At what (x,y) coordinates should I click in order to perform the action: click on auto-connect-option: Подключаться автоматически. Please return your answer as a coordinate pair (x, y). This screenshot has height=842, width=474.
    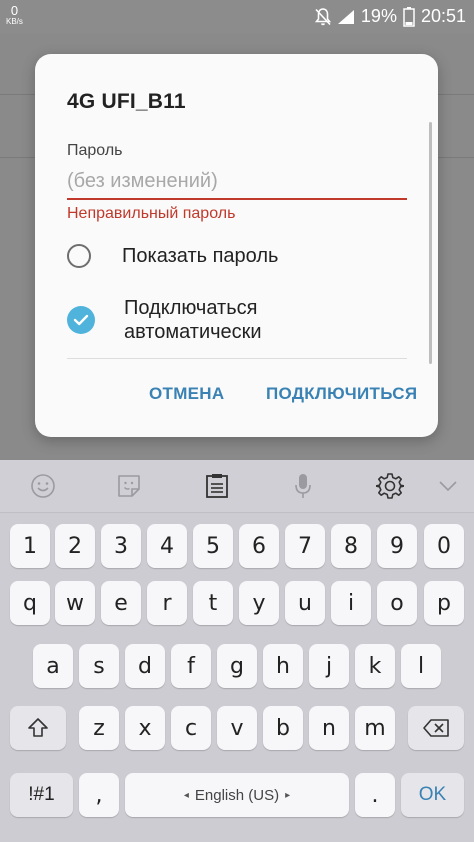
    Looking at the image, I should click on (195, 320).